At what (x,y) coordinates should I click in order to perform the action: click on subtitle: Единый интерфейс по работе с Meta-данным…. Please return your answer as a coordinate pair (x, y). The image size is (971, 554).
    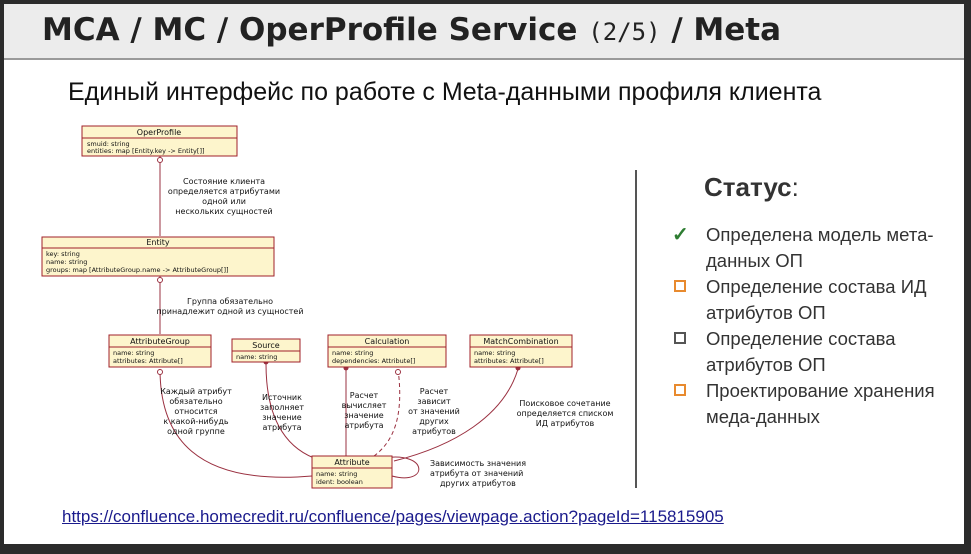
    Looking at the image, I should click on (445, 92).